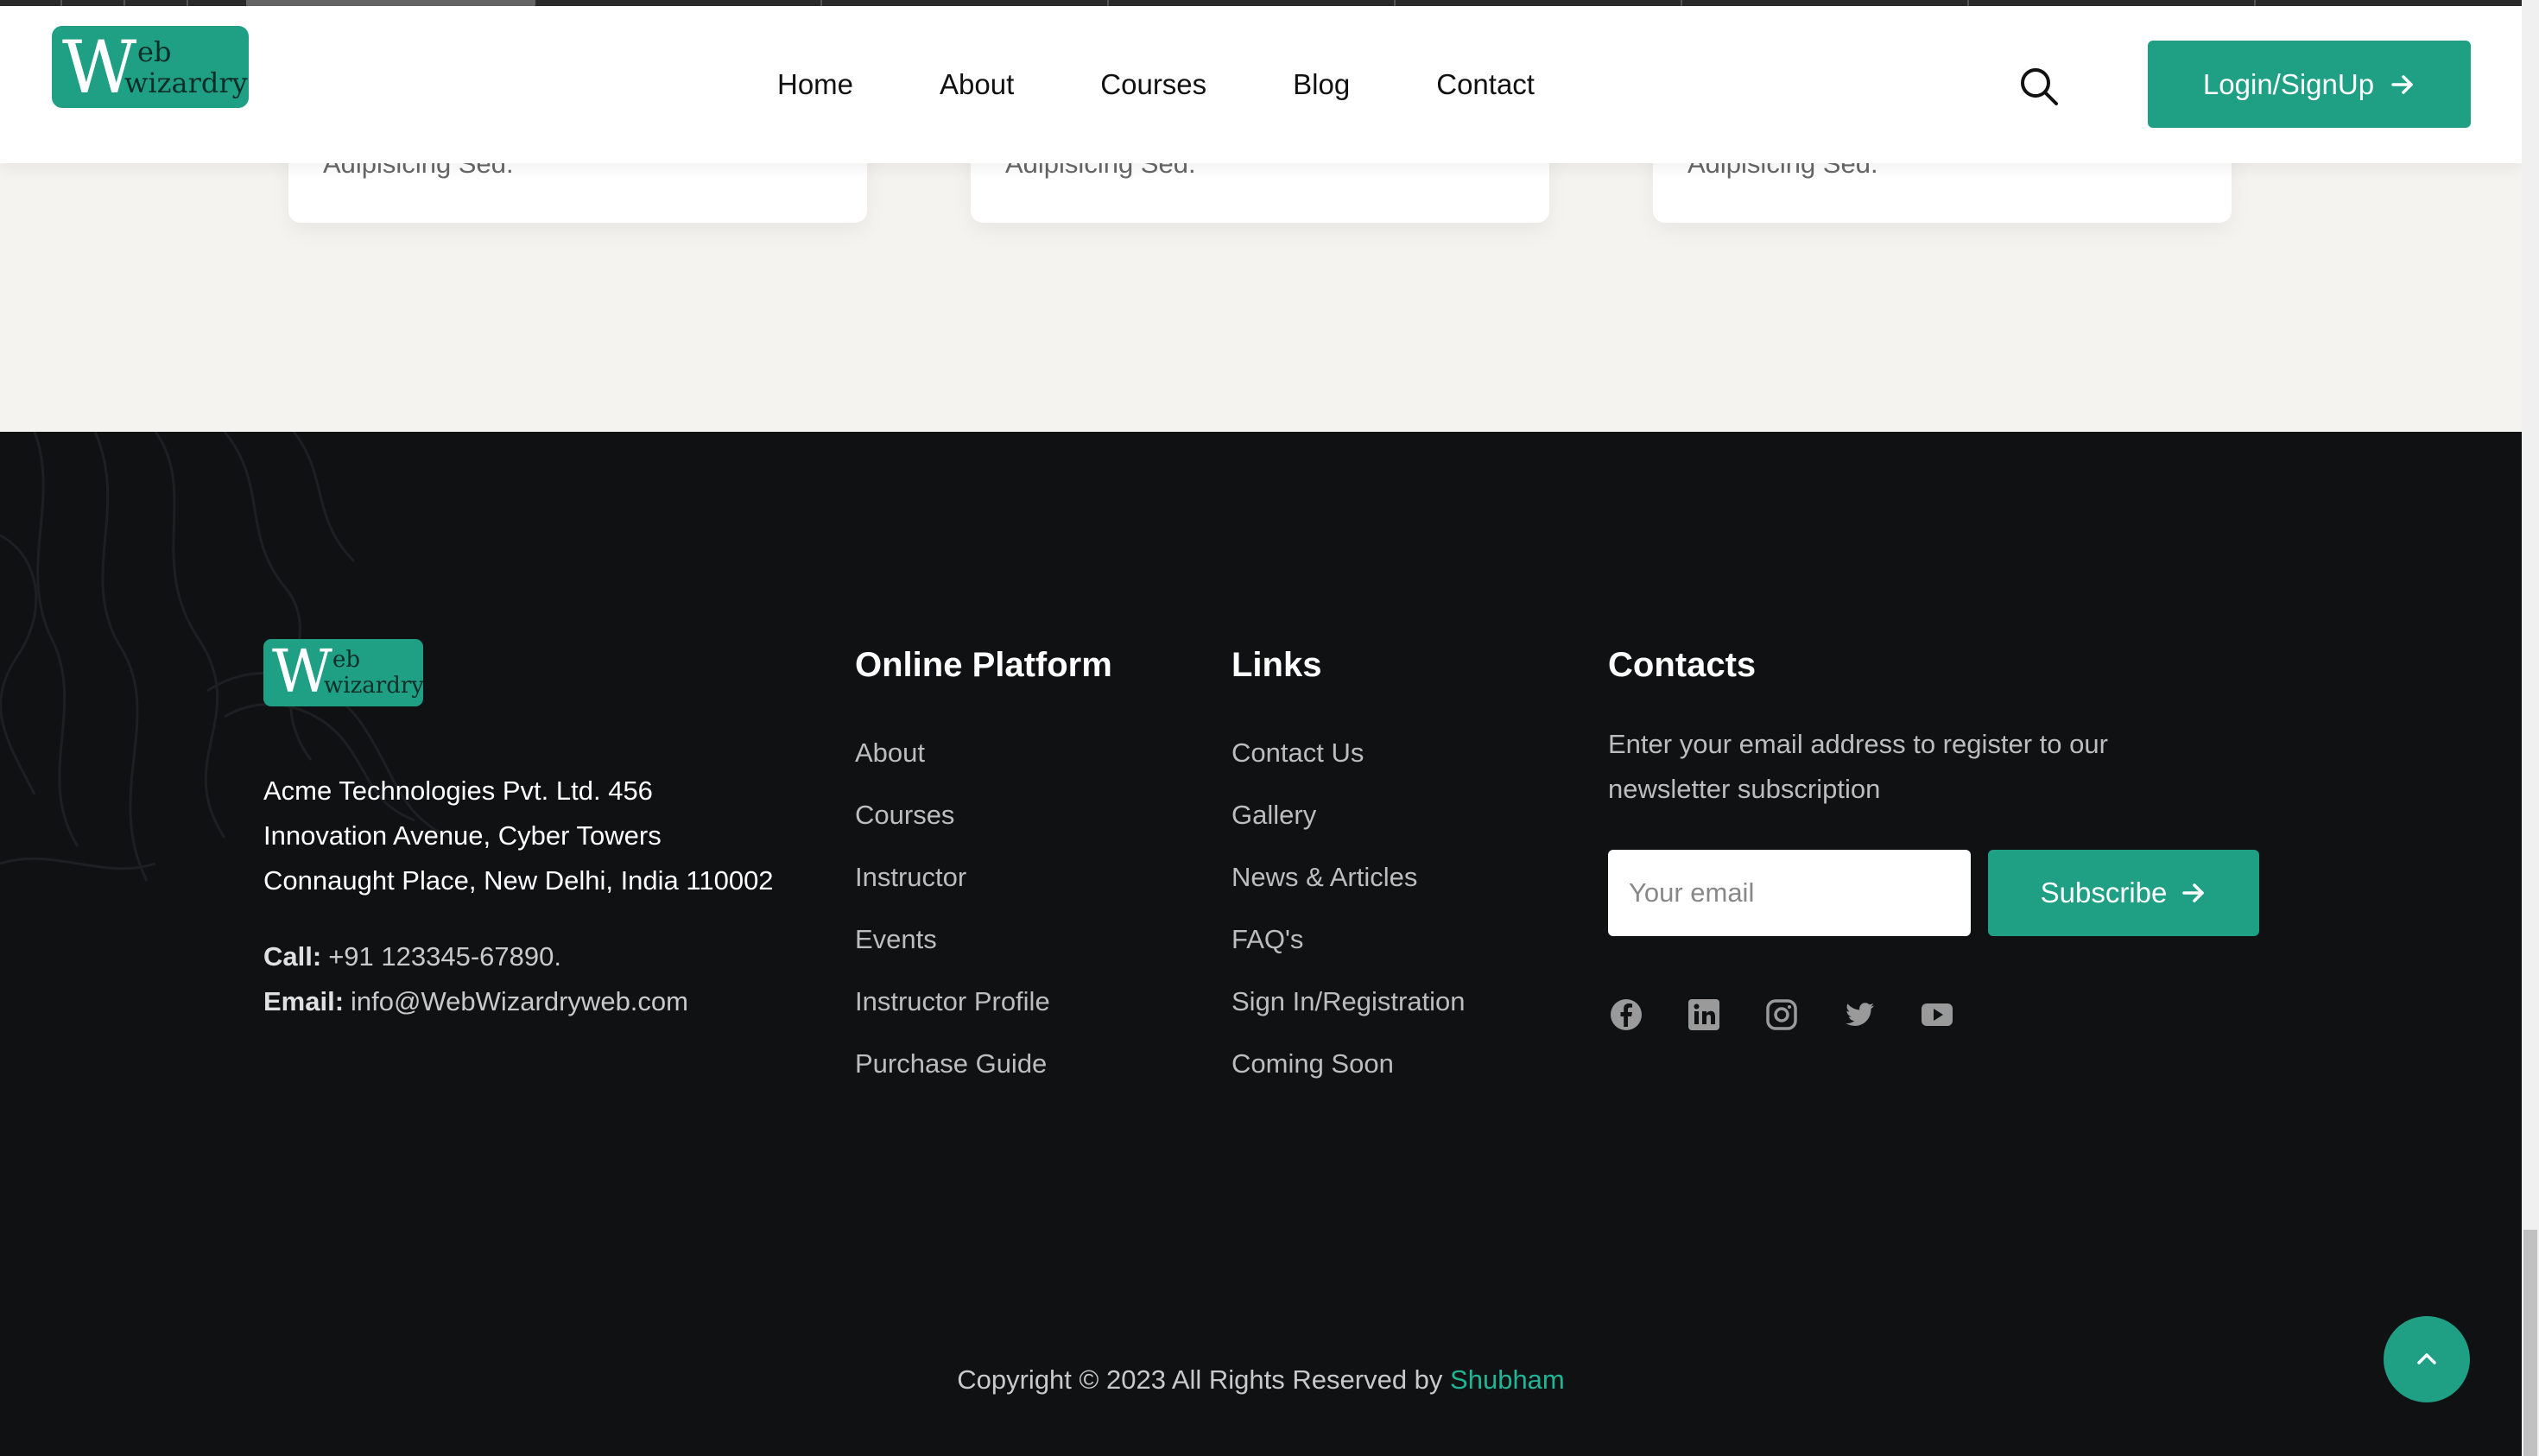 The width and height of the screenshot is (2539, 1456). I want to click on search-button, so click(2039, 87).